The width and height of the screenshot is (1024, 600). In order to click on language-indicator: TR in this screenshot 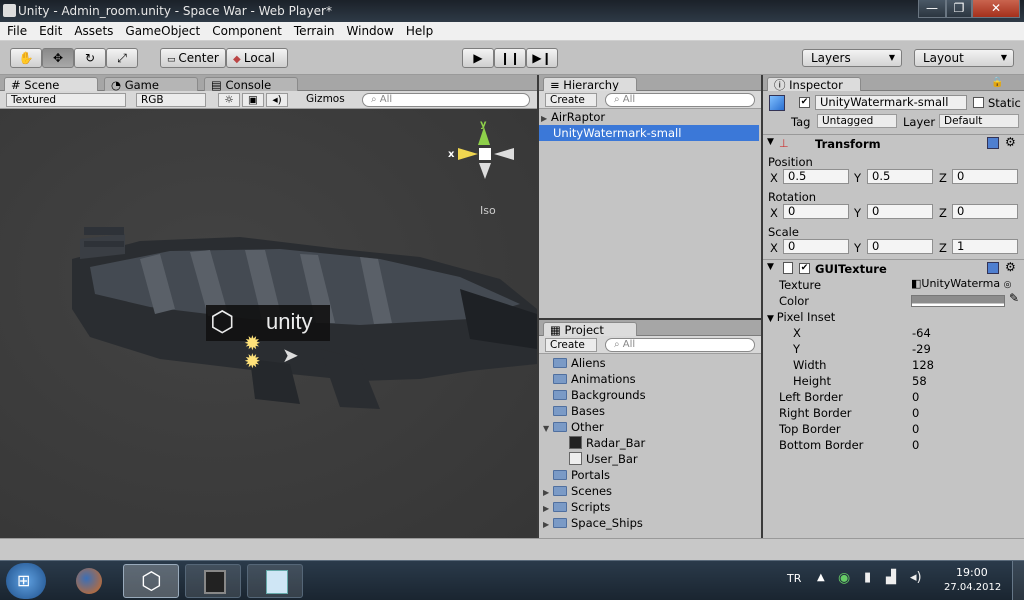, I will do `click(794, 578)`.